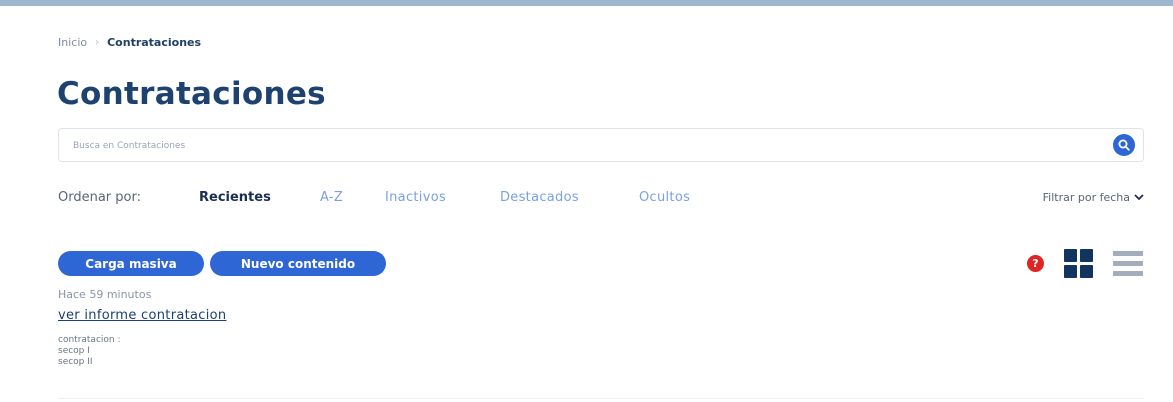  Describe the element at coordinates (539, 197) in the screenshot. I see `sort-option-destacados: Destacados` at that location.